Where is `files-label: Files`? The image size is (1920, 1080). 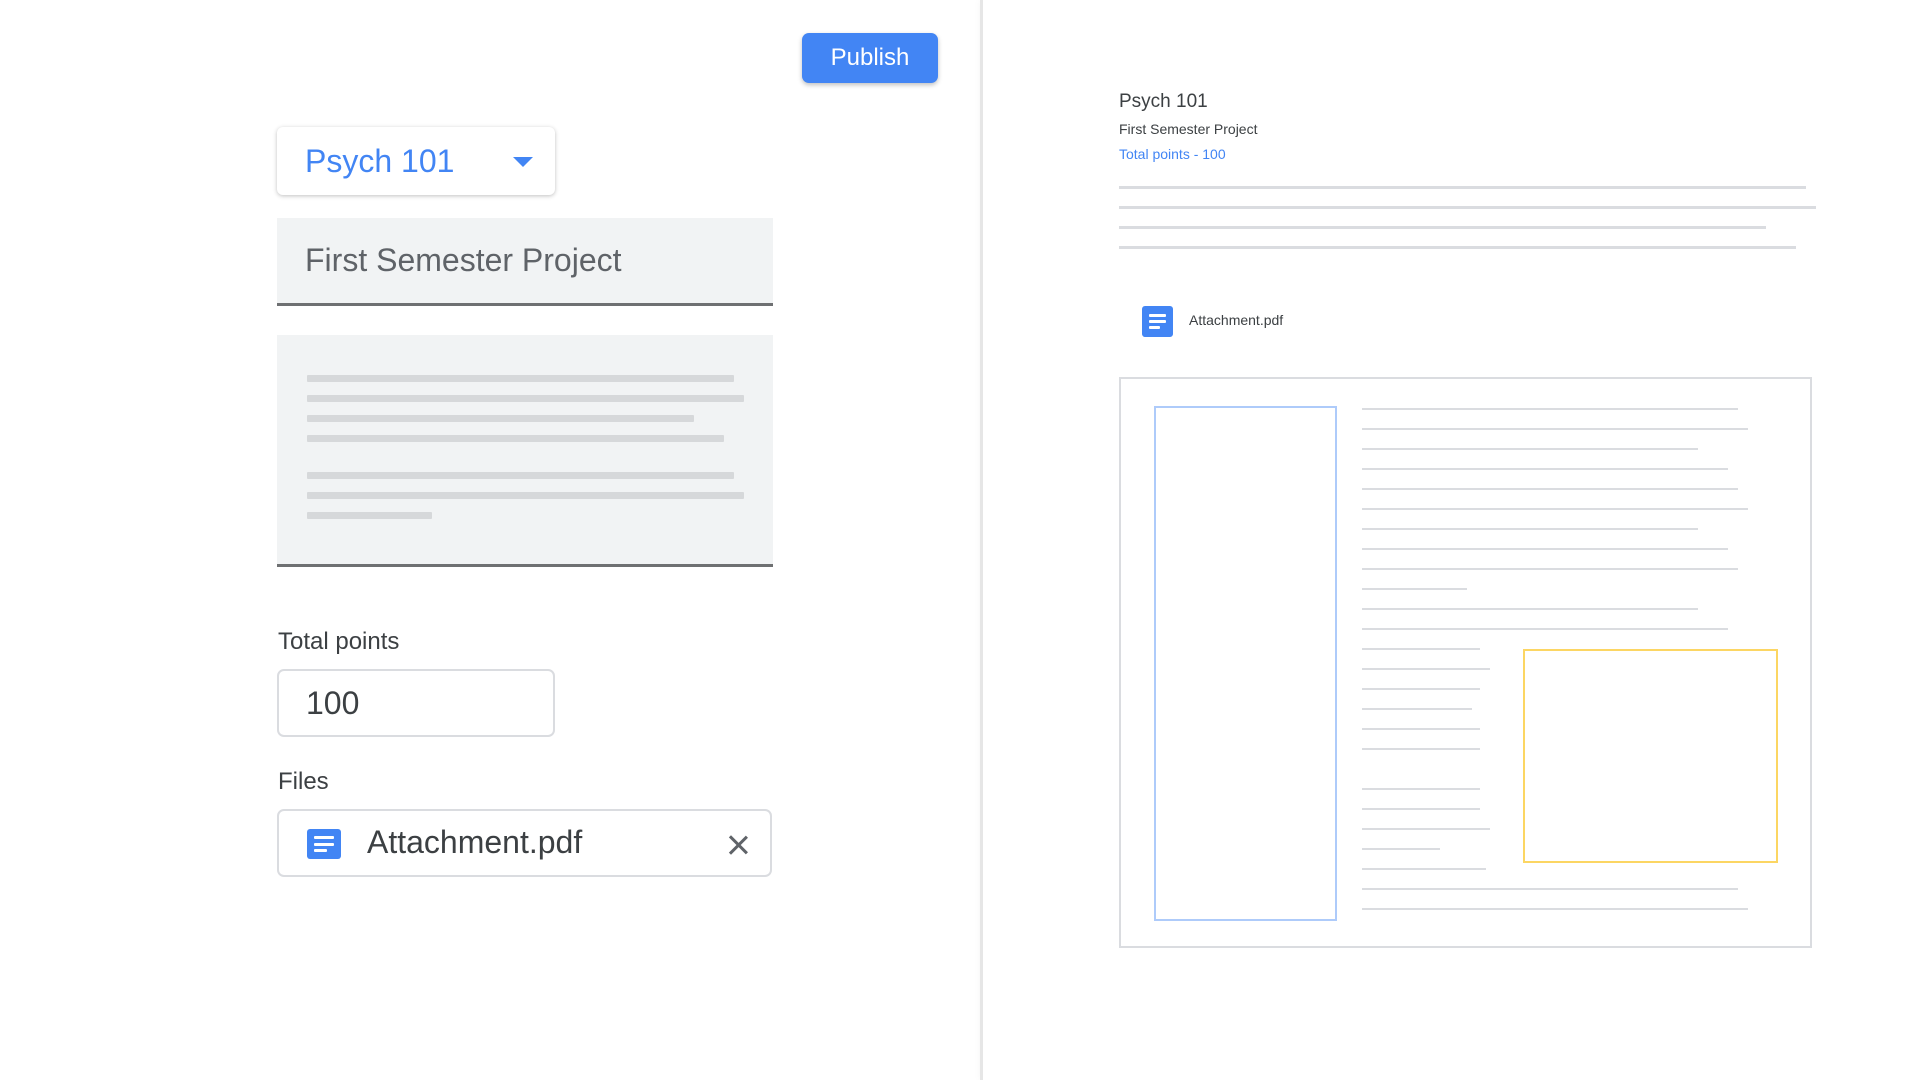
files-label: Files is located at coordinates (303, 781).